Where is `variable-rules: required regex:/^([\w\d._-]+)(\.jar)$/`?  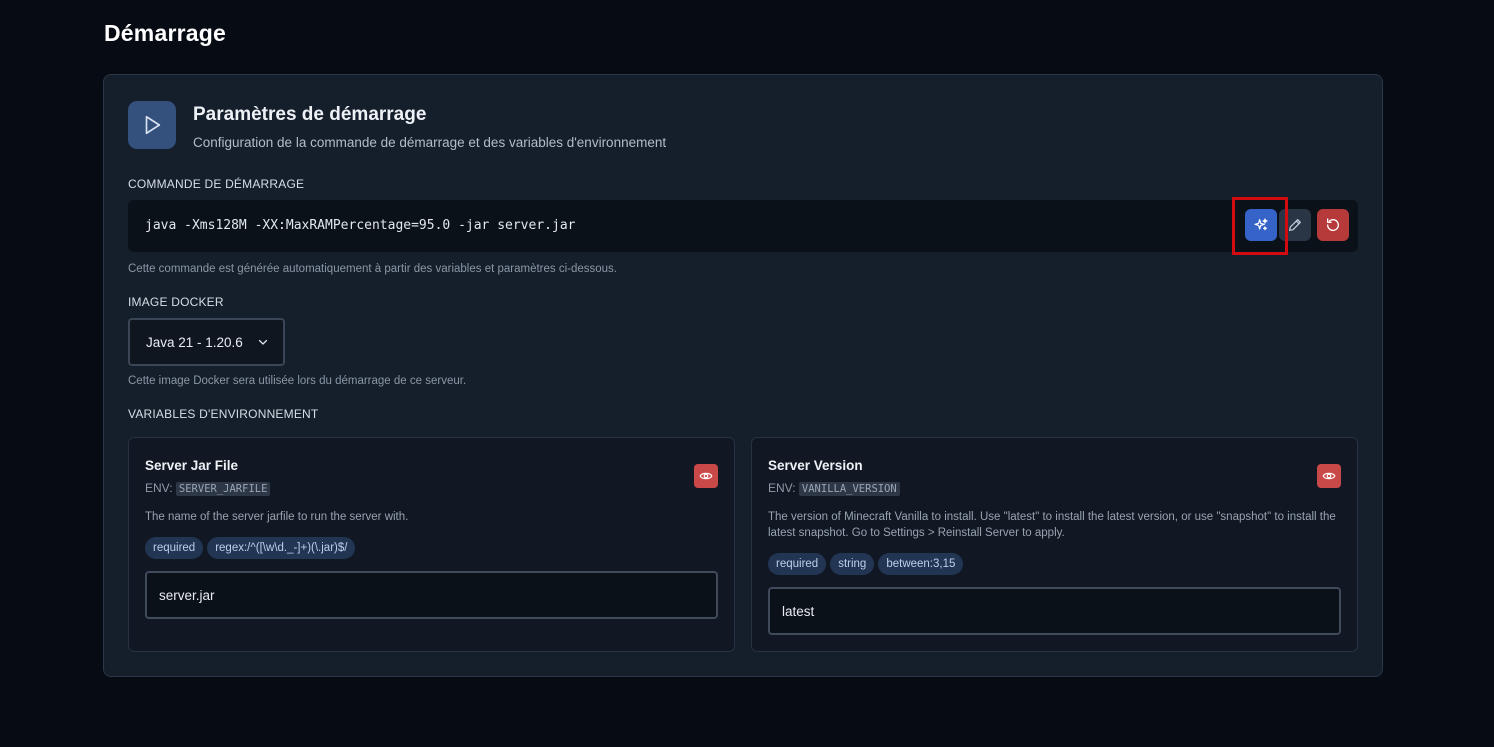 variable-rules: required regex:/^([\w\d._-]+)(\.jar)$/ is located at coordinates (250, 548).